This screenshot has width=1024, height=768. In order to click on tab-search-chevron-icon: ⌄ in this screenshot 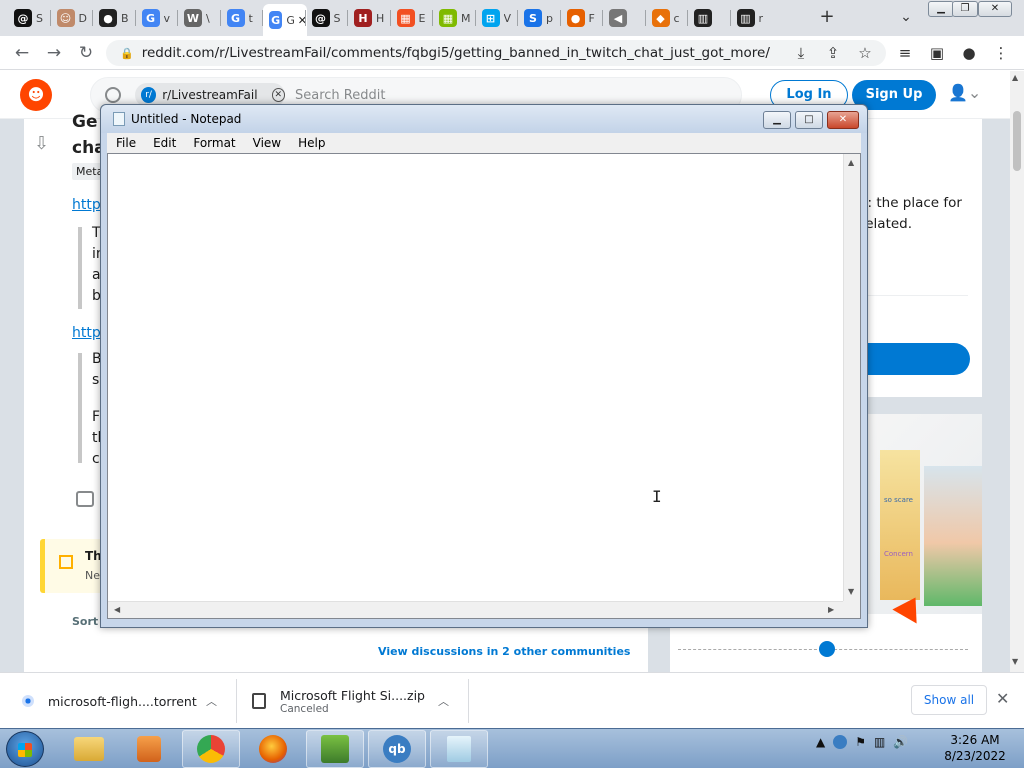, I will do `click(906, 17)`.